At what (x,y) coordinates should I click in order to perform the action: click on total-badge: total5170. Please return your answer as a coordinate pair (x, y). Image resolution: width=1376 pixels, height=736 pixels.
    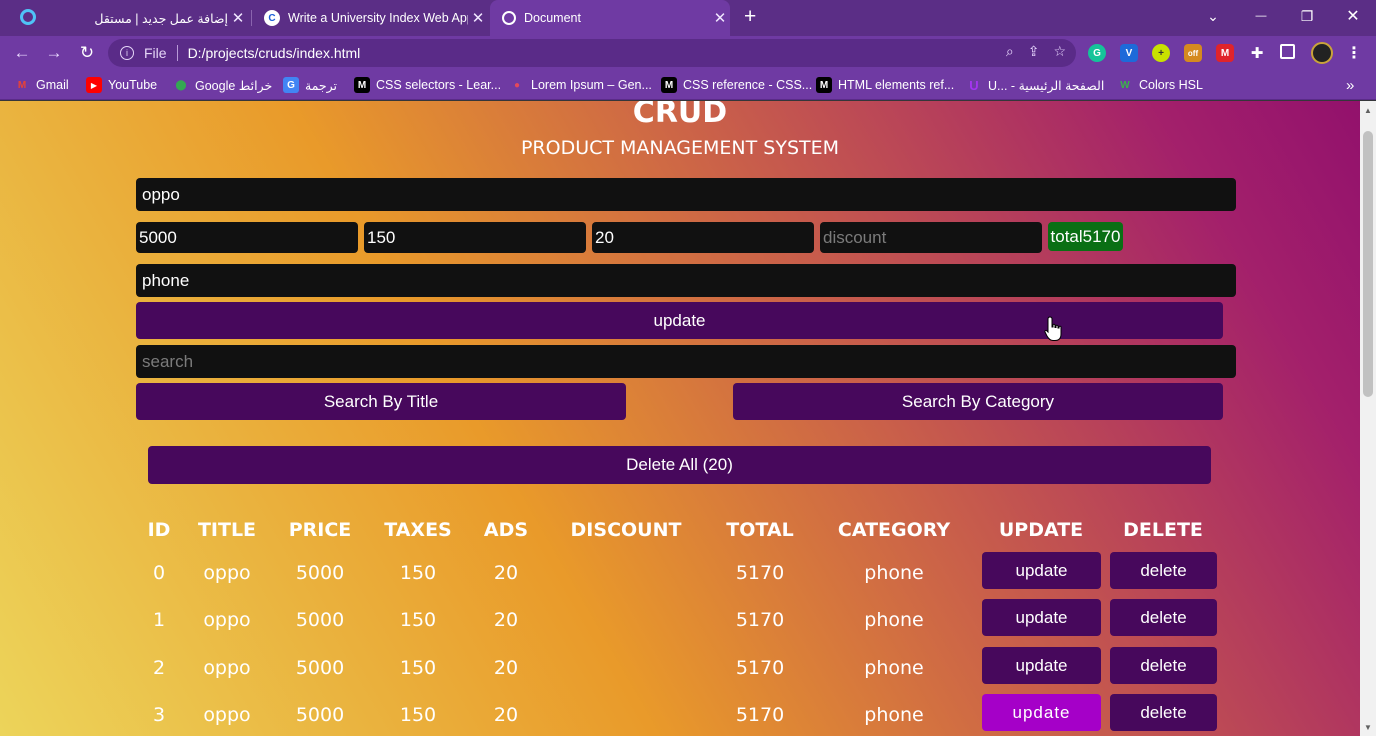
    Looking at the image, I should click on (1085, 236).